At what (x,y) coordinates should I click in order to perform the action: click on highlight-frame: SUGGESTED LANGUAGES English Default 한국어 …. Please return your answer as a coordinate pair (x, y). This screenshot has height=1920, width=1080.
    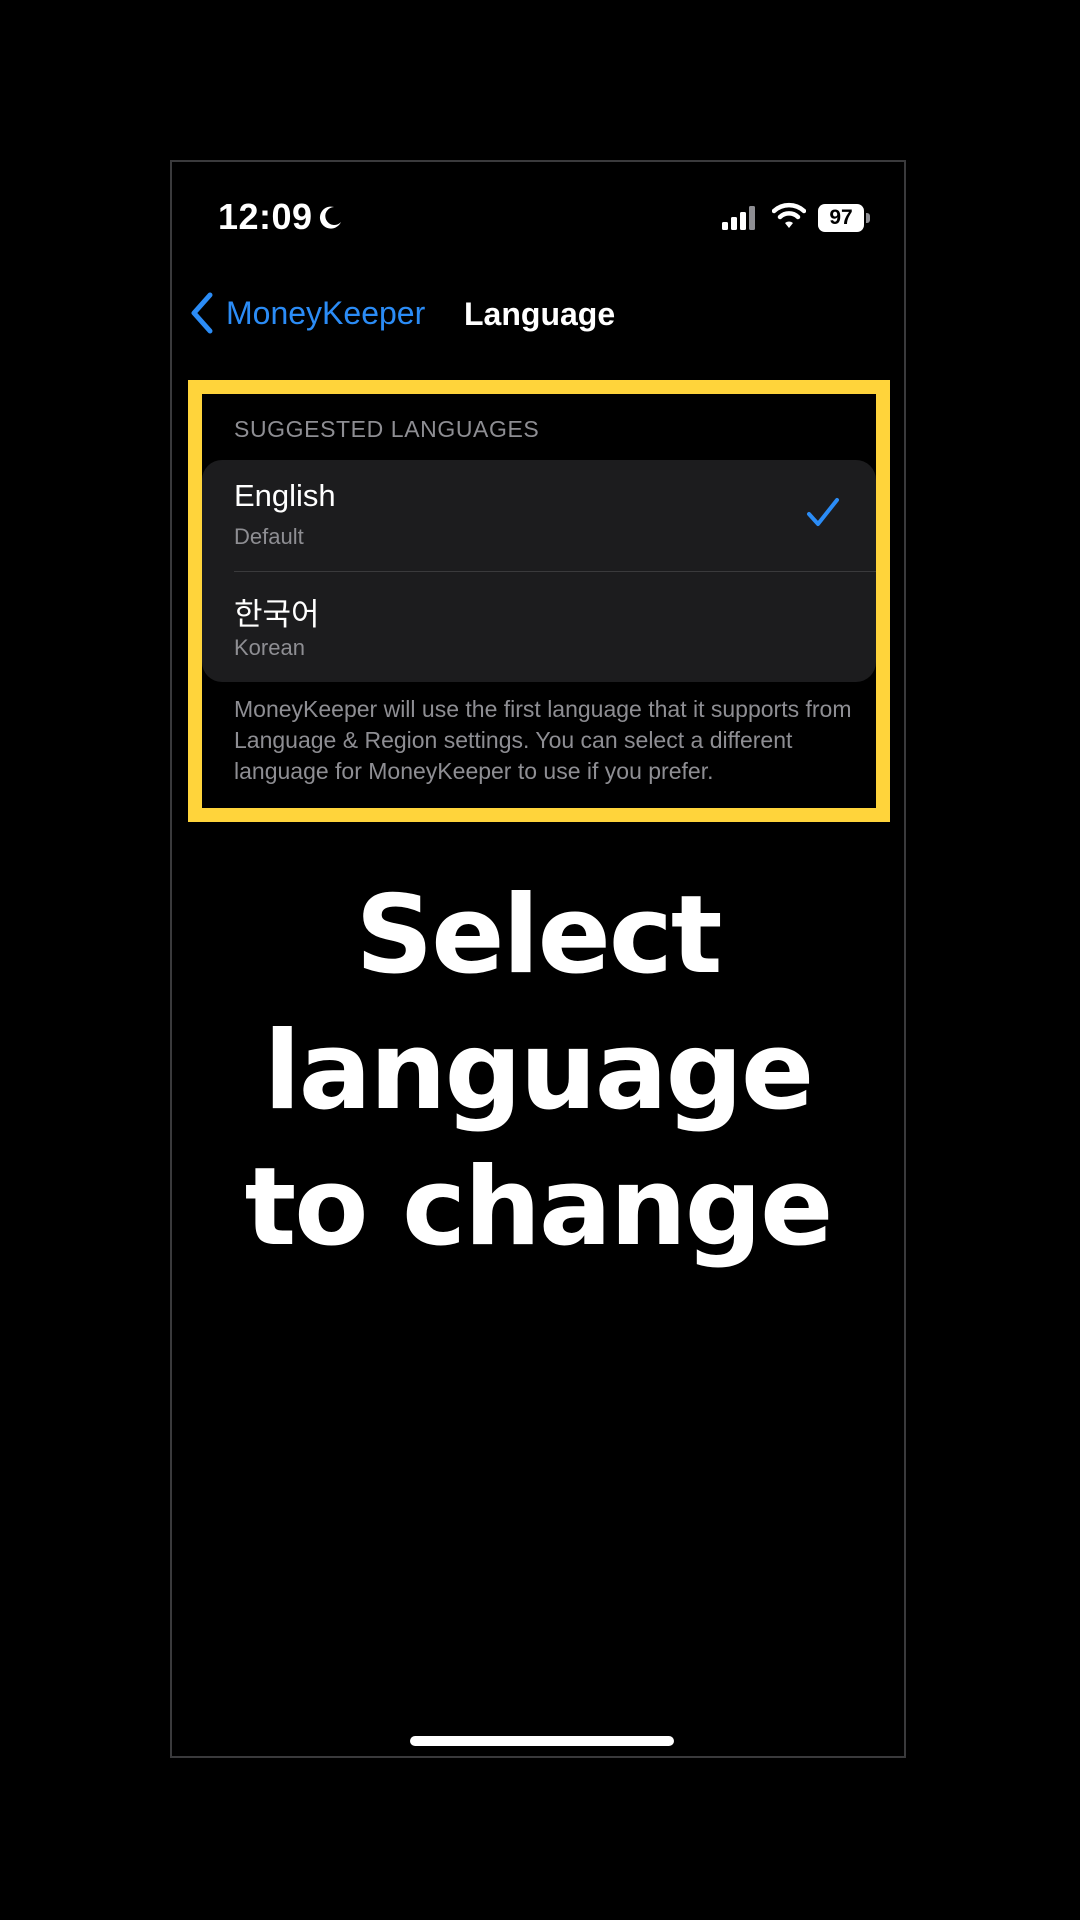
    Looking at the image, I should click on (539, 601).